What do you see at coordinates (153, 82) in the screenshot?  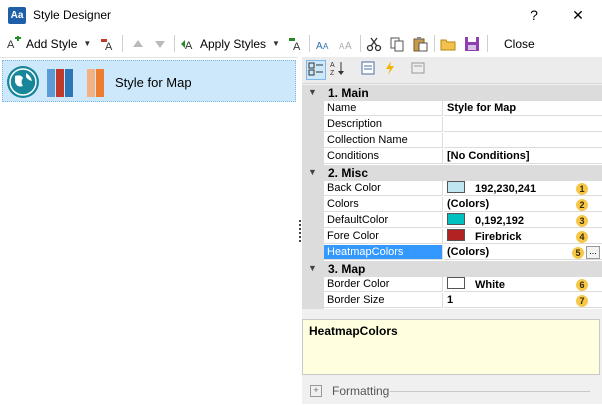 I see `style-name: Style for Map` at bounding box center [153, 82].